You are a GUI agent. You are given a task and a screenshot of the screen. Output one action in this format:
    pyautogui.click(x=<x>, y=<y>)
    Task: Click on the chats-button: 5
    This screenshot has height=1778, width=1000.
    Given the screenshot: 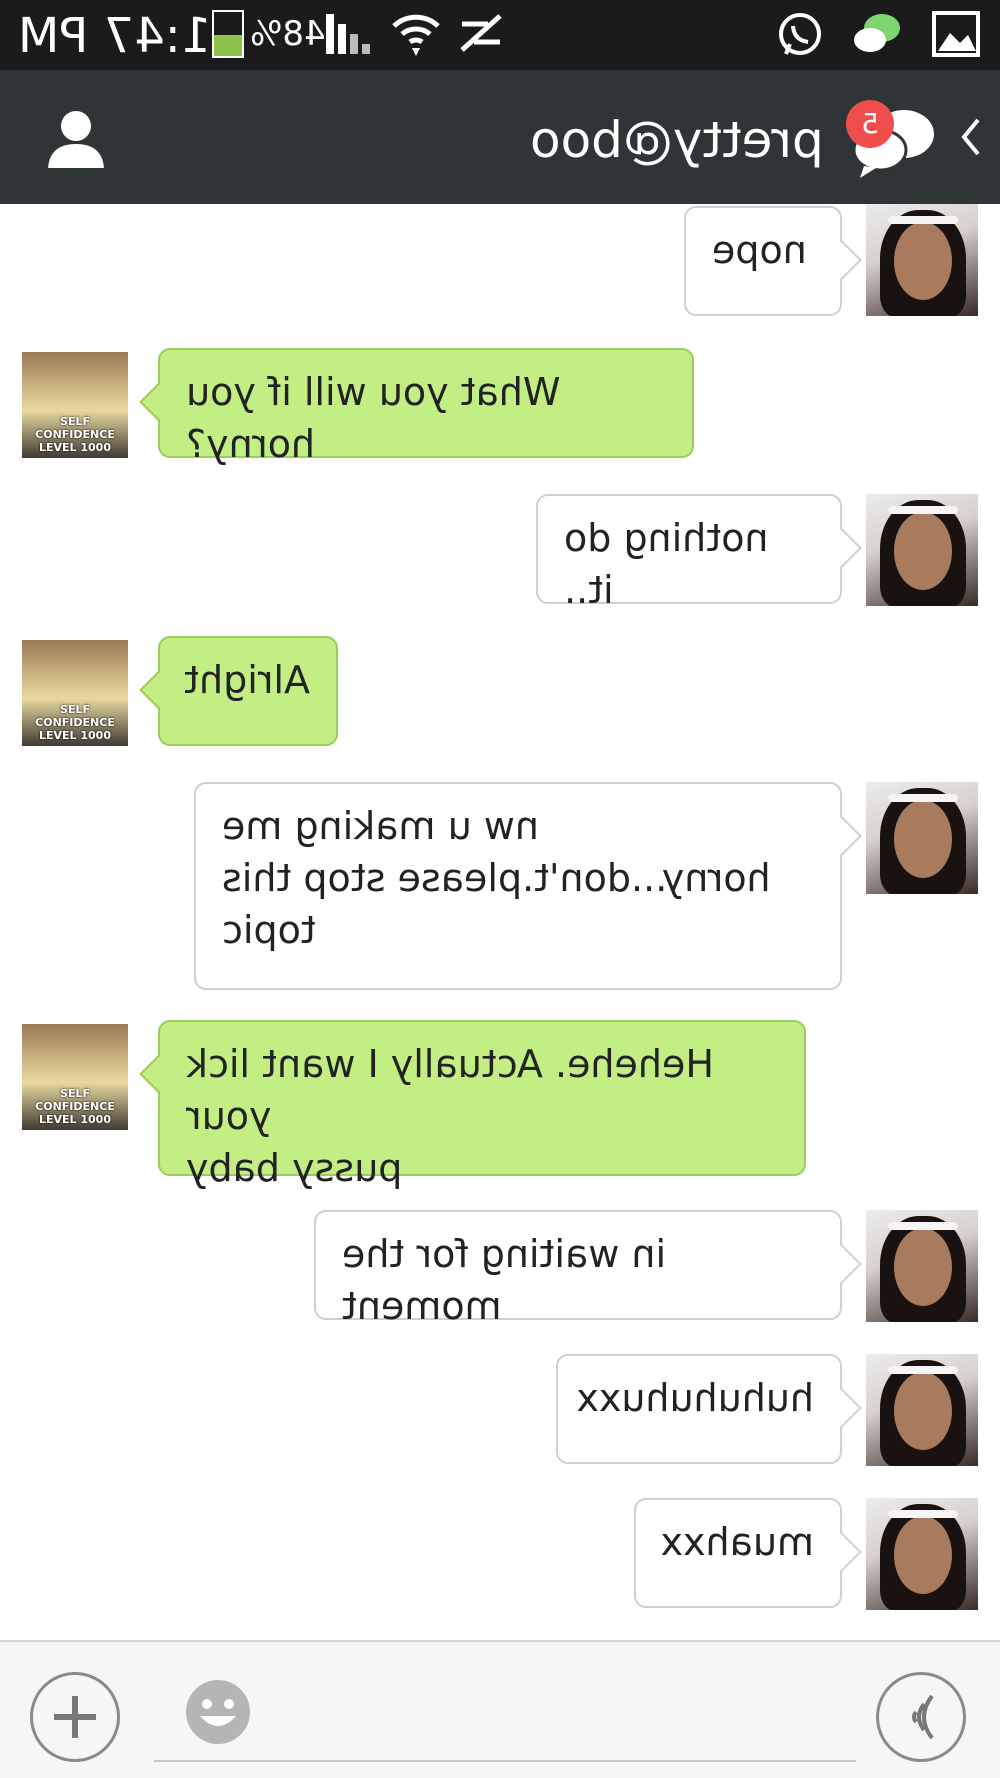 What is the action you would take?
    pyautogui.click(x=894, y=140)
    